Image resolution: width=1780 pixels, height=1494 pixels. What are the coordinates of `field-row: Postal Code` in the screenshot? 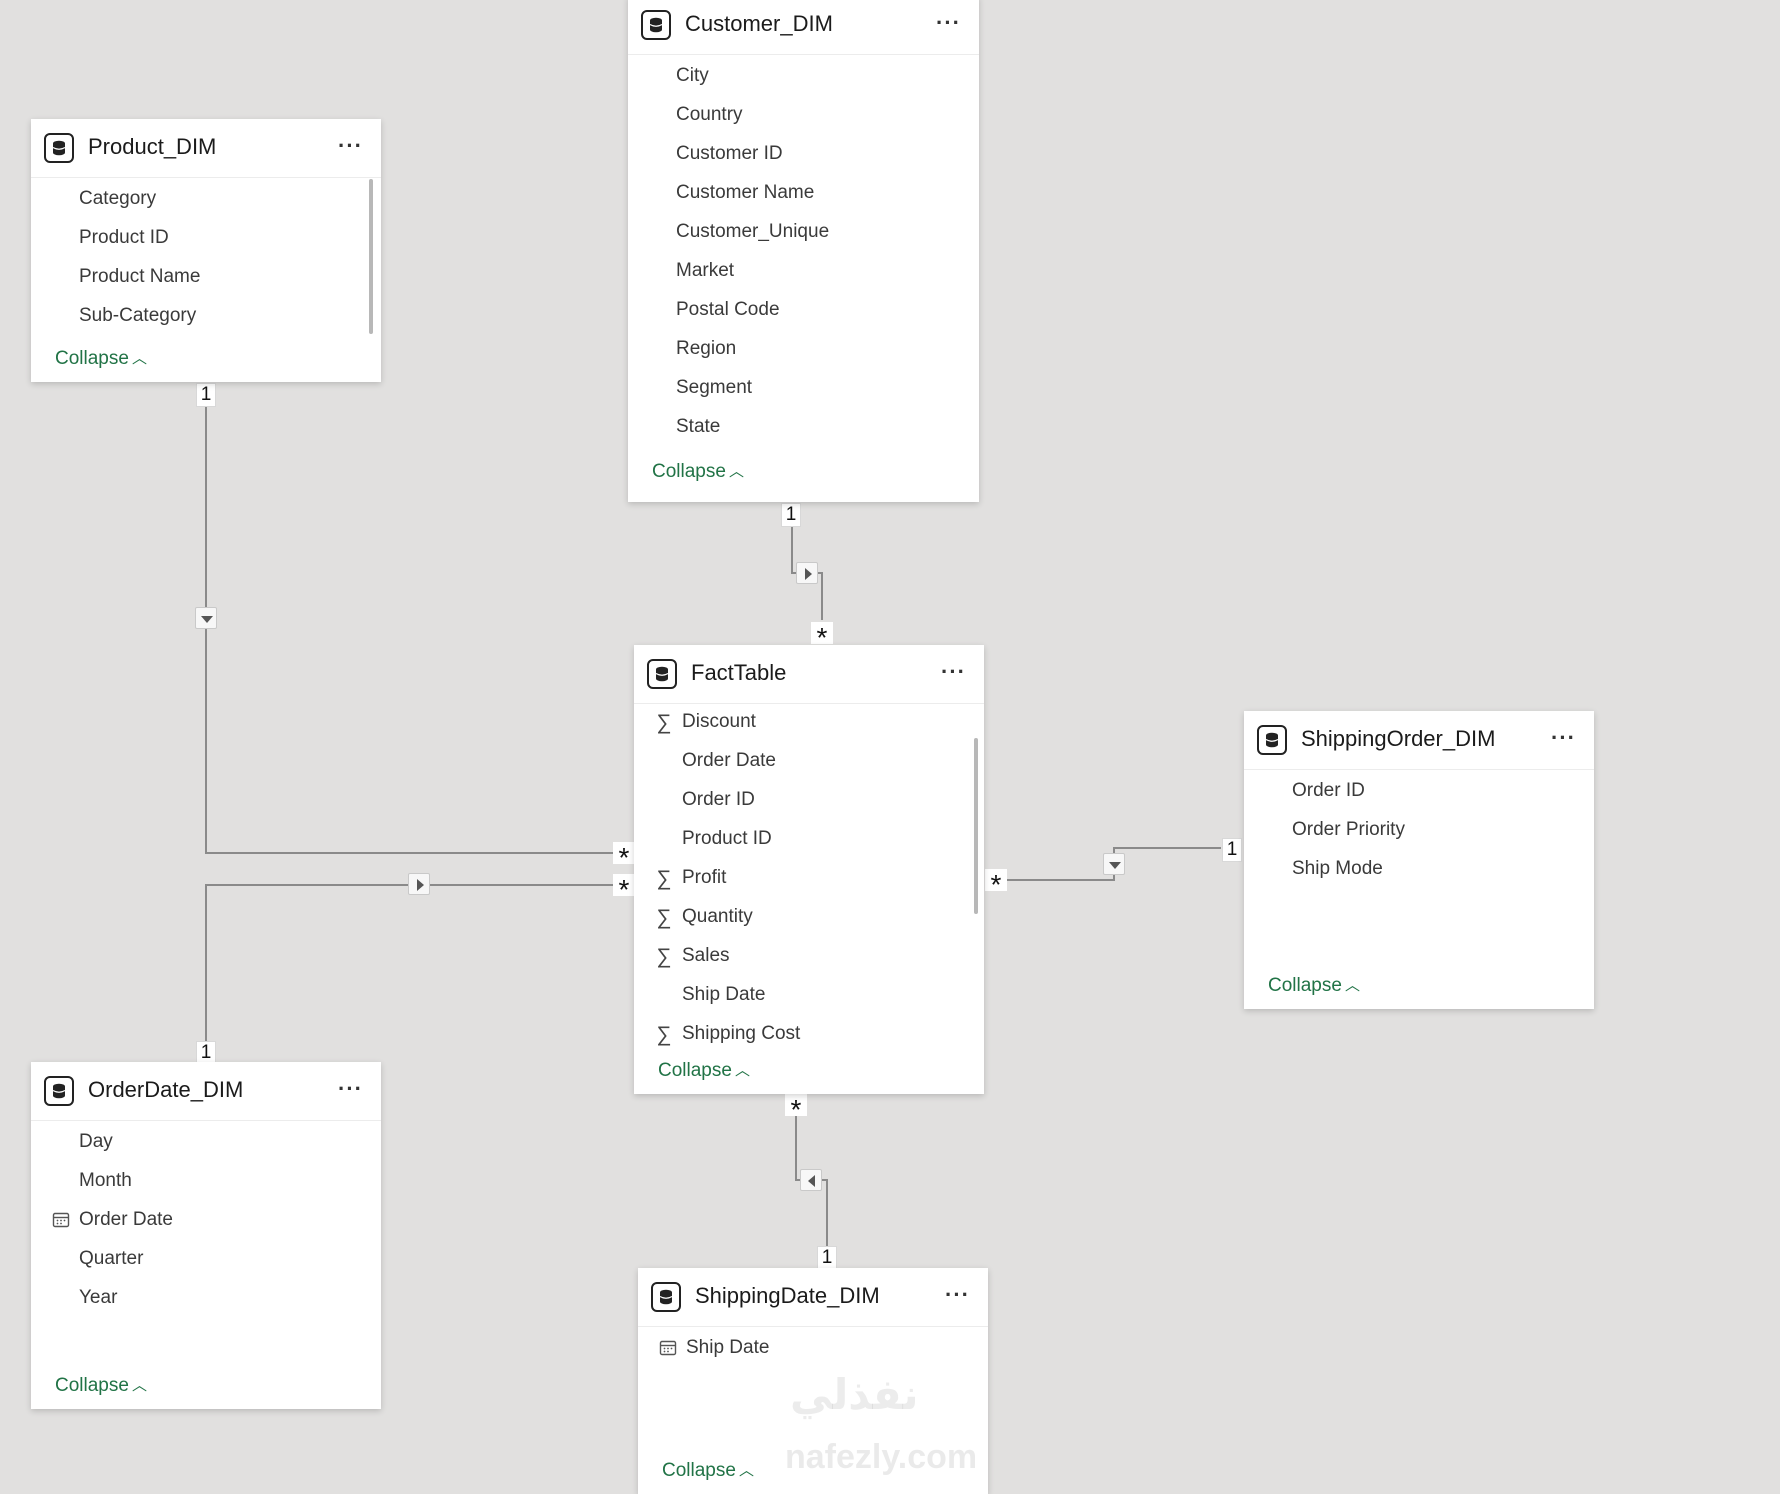 It's located at (803, 310).